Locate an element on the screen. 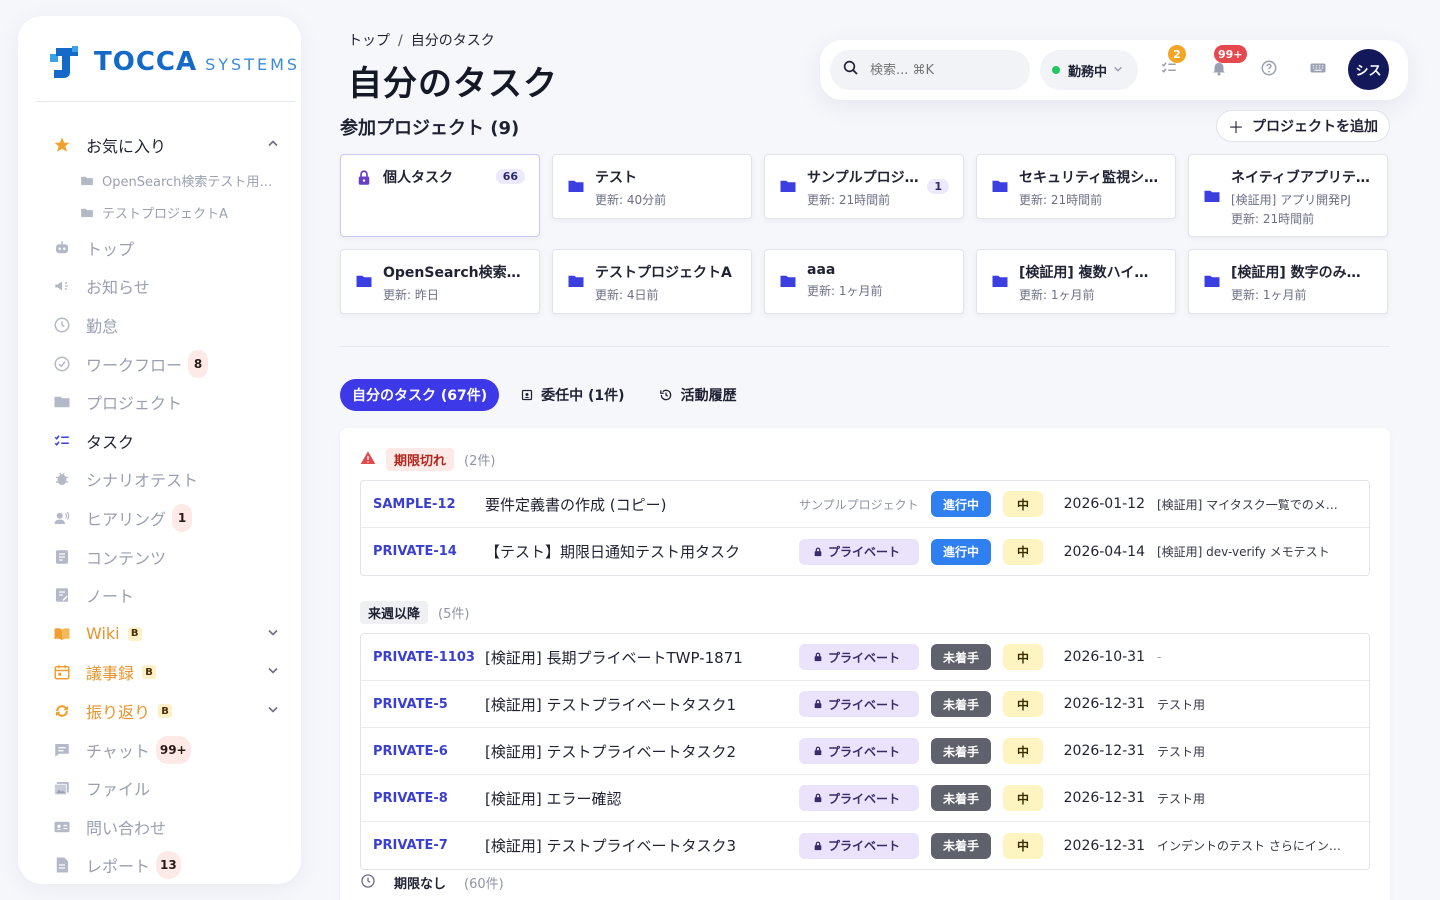 This screenshot has width=1440, height=900. clock-icon is located at coordinates (62, 325).